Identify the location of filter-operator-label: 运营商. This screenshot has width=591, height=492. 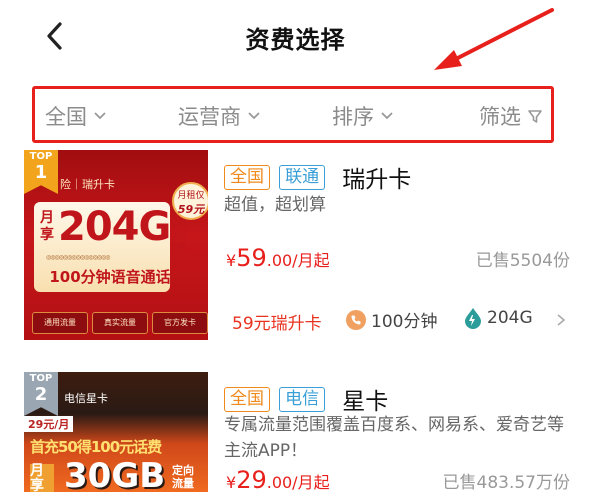
(209, 117).